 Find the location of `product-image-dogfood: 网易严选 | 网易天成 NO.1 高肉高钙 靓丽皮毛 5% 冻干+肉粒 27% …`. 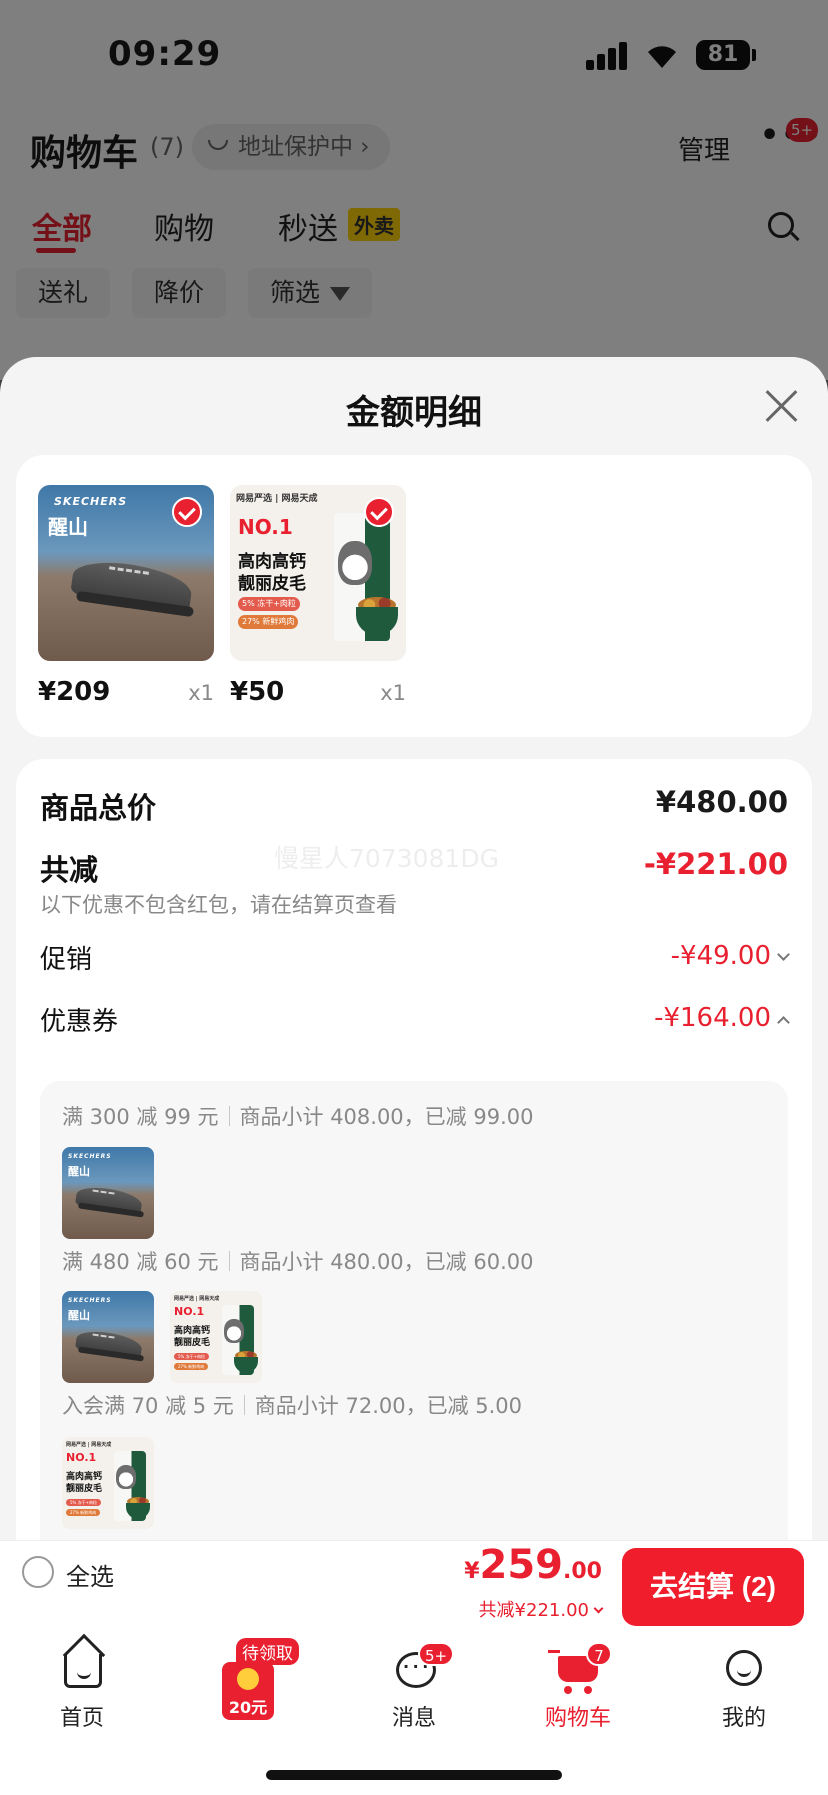

product-image-dogfood: 网易严选 | 网易天成 NO.1 高肉高钙 靓丽皮毛 5% 冻干+肉粒 27% … is located at coordinates (318, 573).